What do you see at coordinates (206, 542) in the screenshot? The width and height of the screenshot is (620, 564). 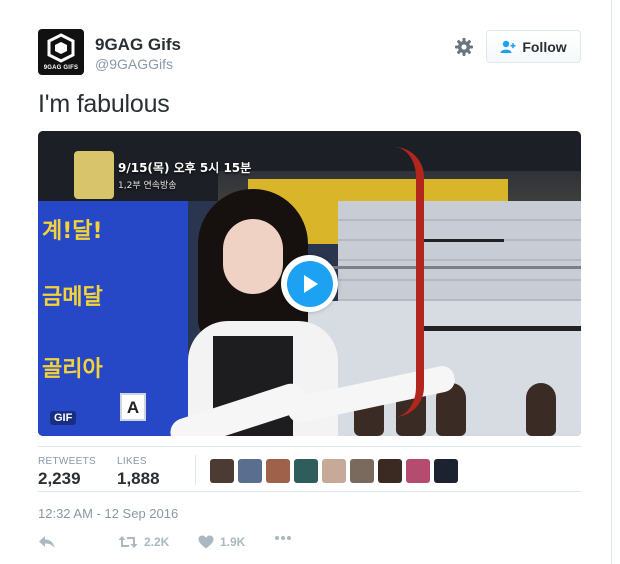 I see `heart-icon` at bounding box center [206, 542].